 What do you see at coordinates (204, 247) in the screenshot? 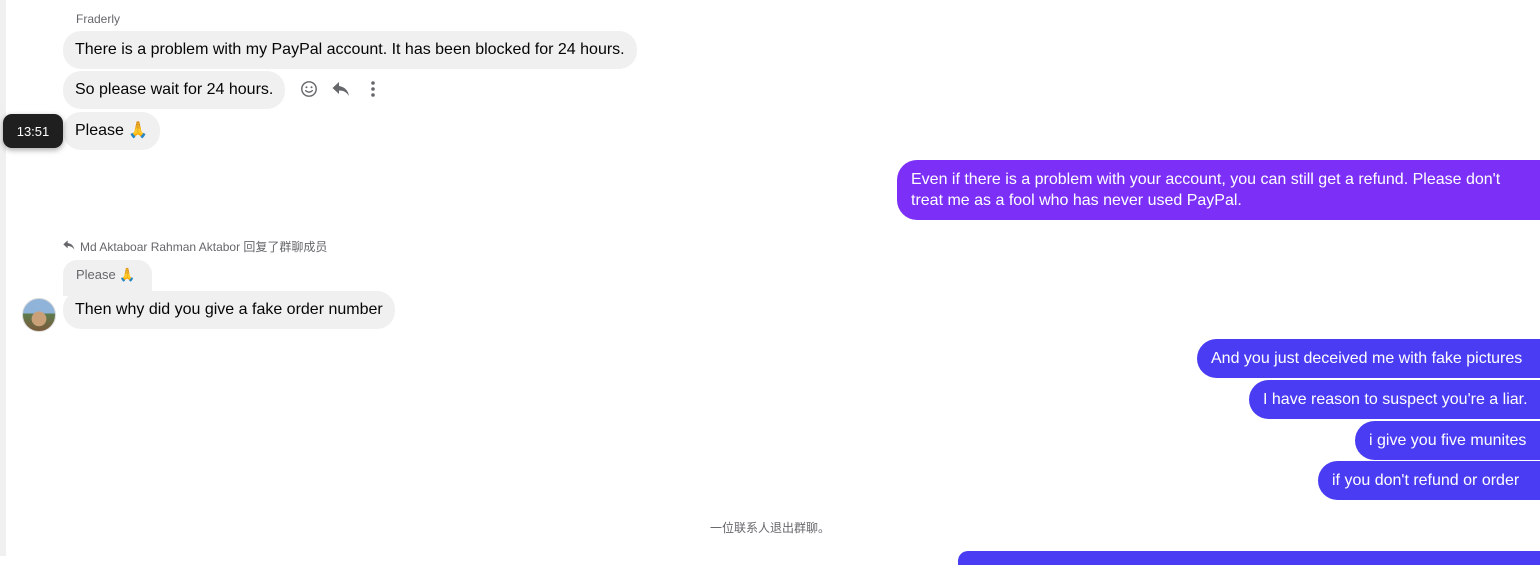
I see `reply-header-text: Md Aktaboar Rahman Aktabor 回复了群聊成员` at bounding box center [204, 247].